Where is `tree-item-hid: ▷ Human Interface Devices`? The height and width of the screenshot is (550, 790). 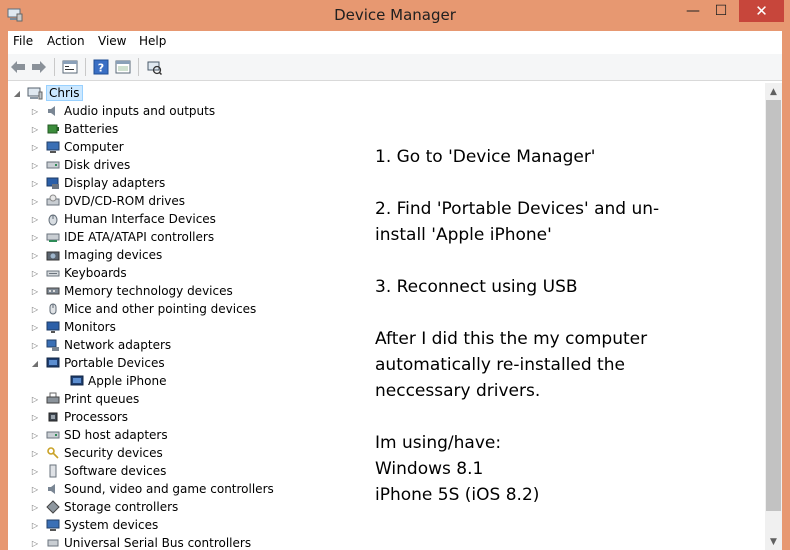
tree-item-hid: ▷ Human Interface Devices is located at coordinates (123, 219).